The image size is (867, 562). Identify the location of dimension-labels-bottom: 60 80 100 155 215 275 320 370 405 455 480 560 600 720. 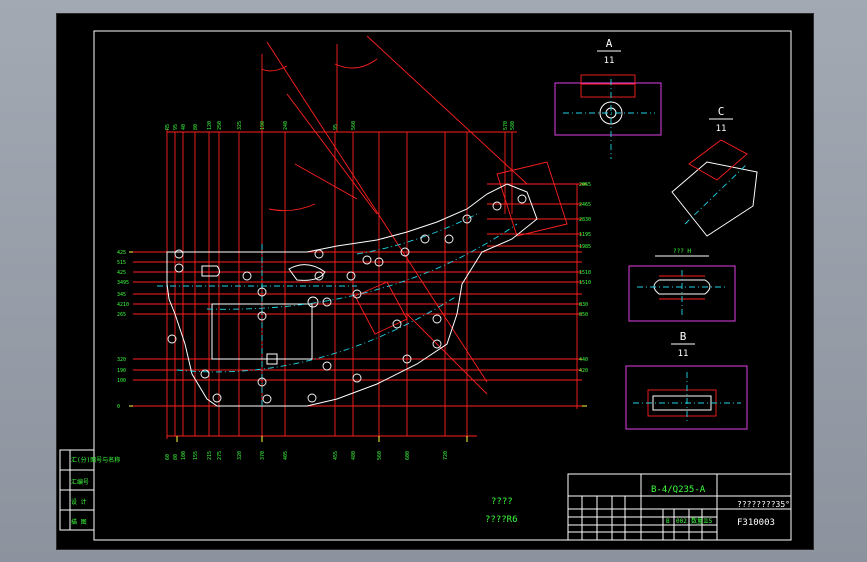
(307, 455).